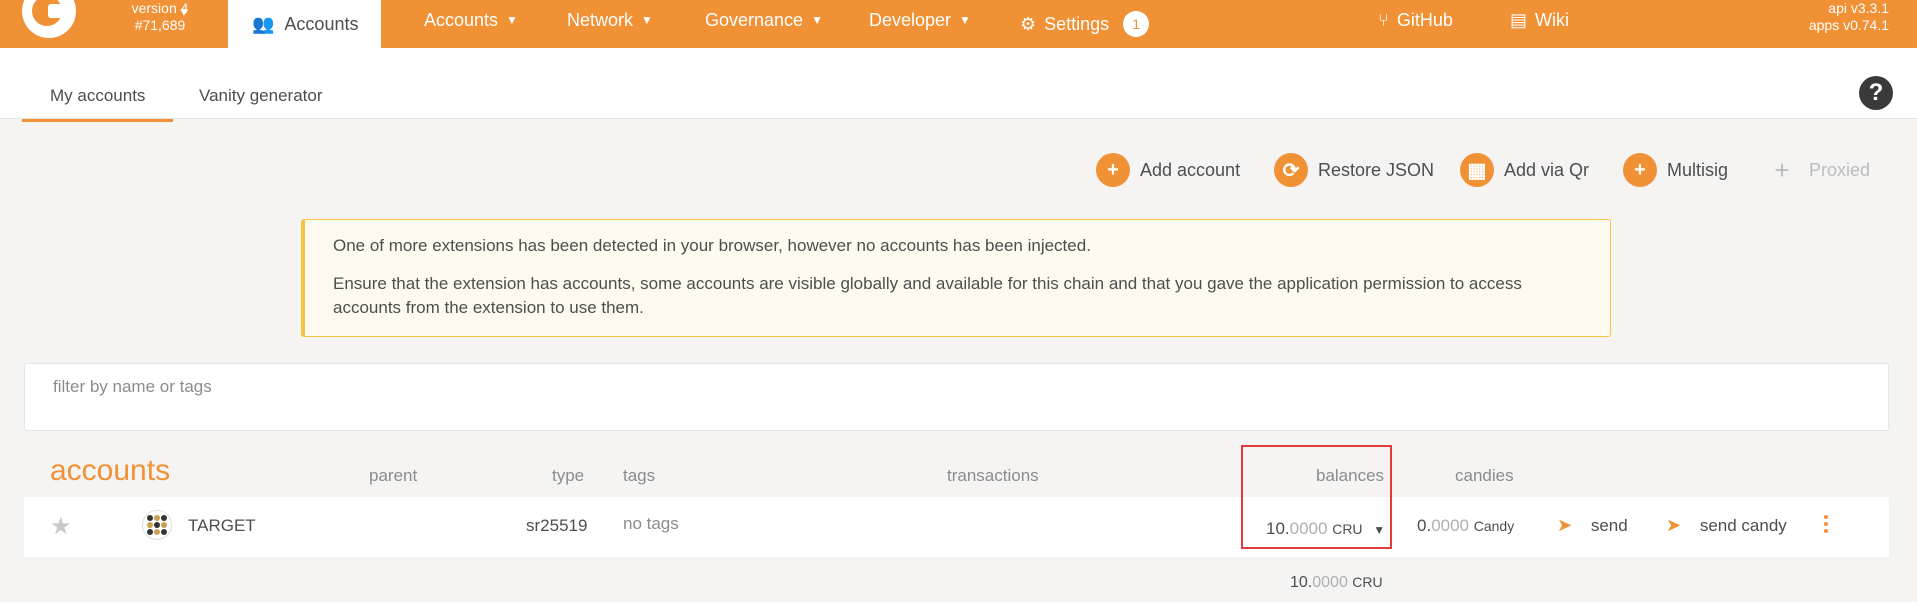 The width and height of the screenshot is (1917, 602). Describe the element at coordinates (1383, 19) in the screenshot. I see `branch-icon: ⑂` at that location.